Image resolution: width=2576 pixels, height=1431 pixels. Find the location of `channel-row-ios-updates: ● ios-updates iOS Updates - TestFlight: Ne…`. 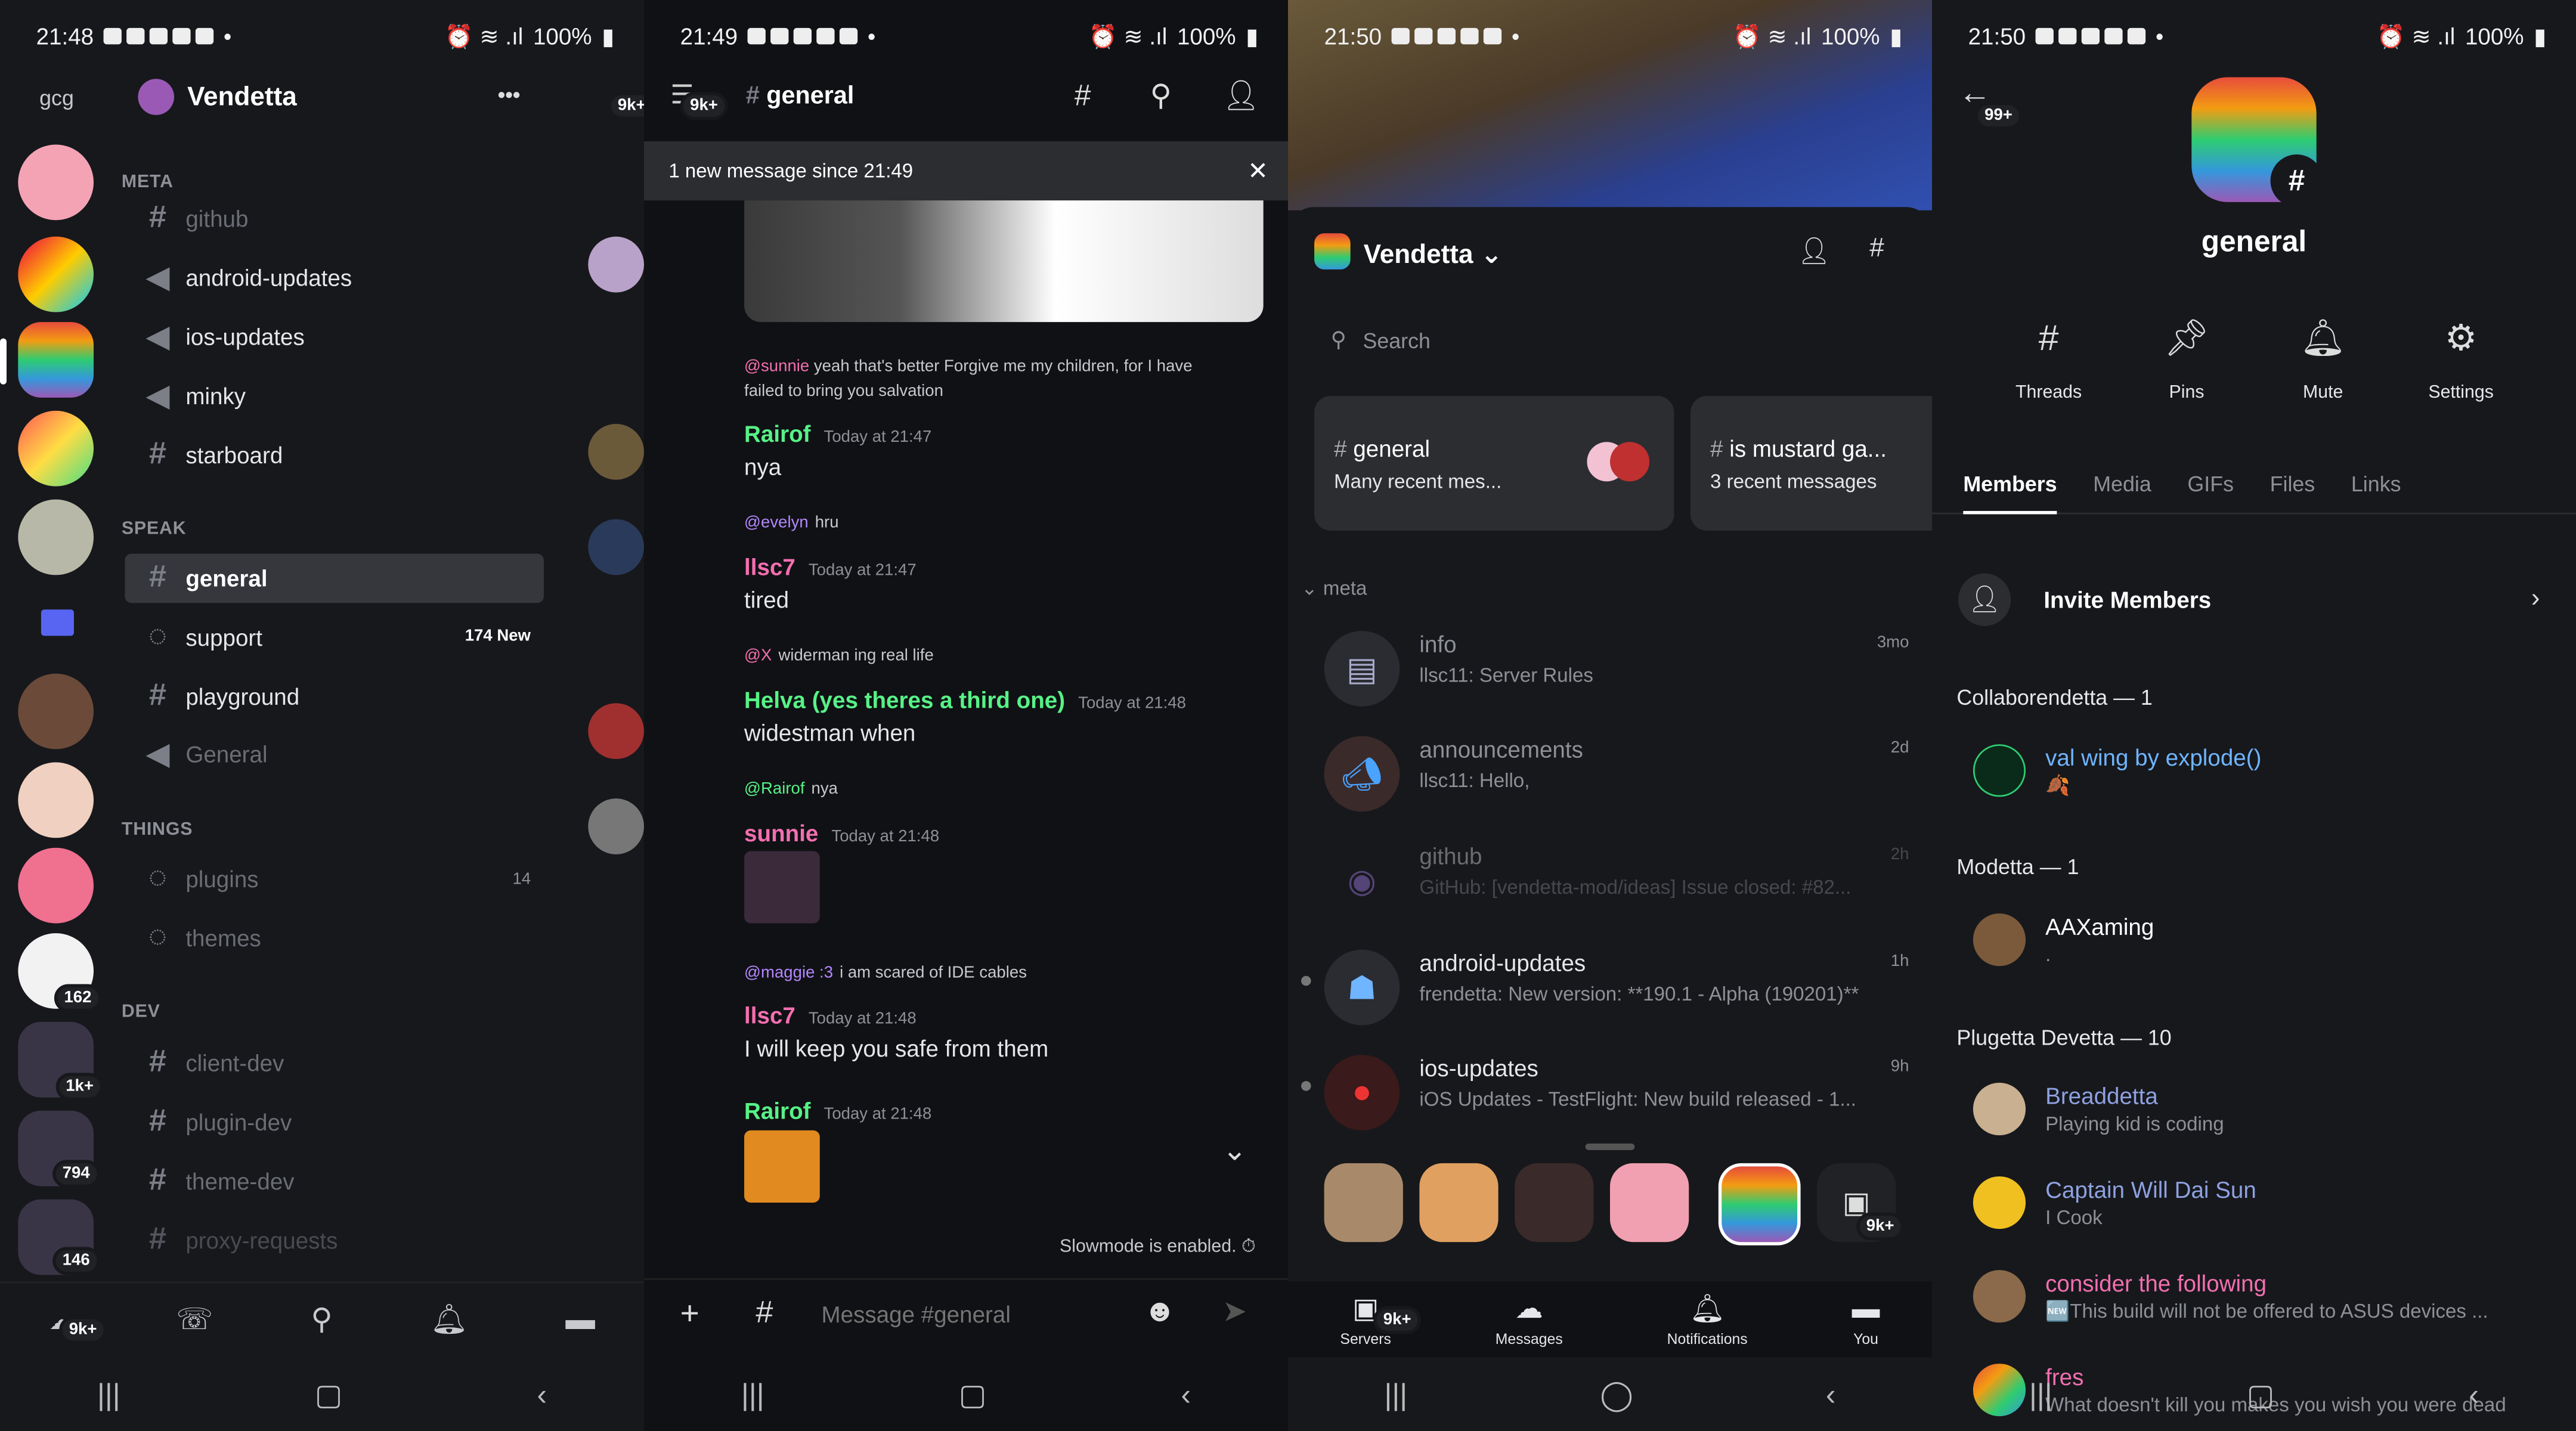

channel-row-ios-updates: ● ios-updates iOS Updates - TestFlight: Ne… is located at coordinates (1621, 1097).